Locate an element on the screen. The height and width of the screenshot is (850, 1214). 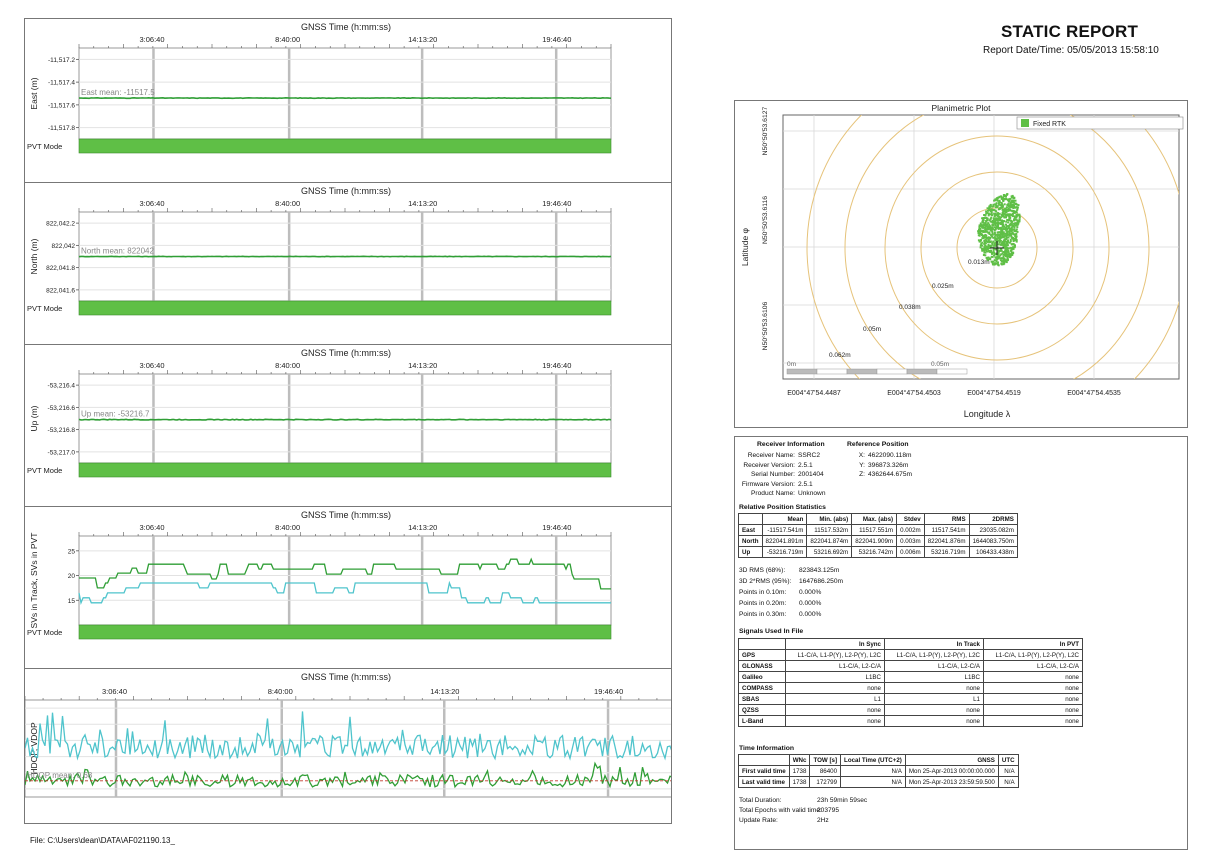
refpos-label: Y: is located at coordinates (862, 465).